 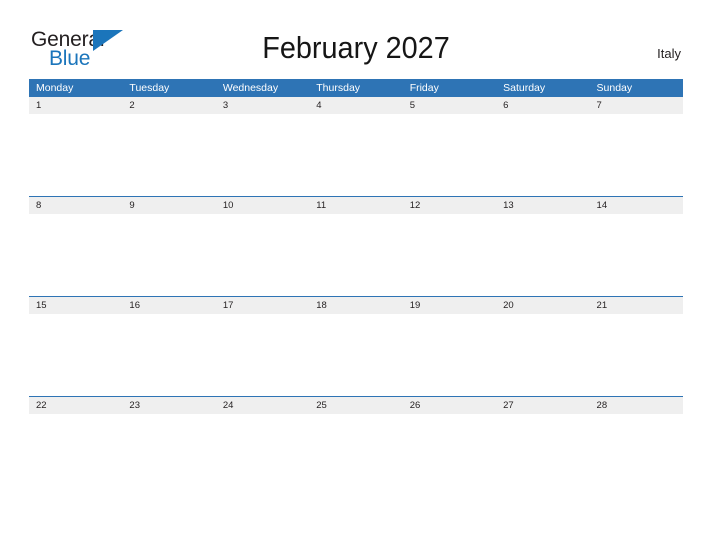 What do you see at coordinates (636, 105) in the screenshot?
I see `day-number: 7` at bounding box center [636, 105].